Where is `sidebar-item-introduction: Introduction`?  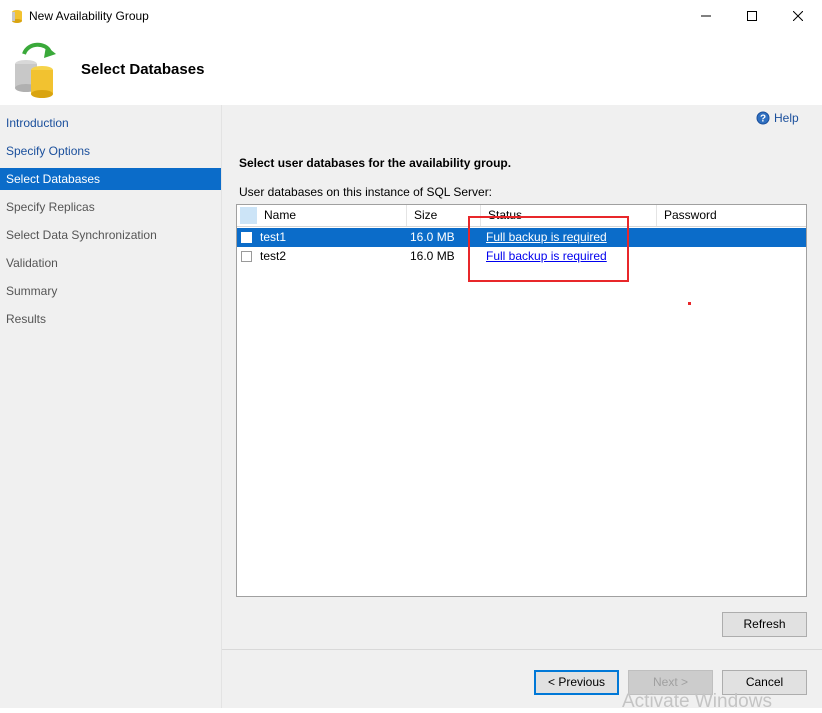 sidebar-item-introduction: Introduction is located at coordinates (110, 123).